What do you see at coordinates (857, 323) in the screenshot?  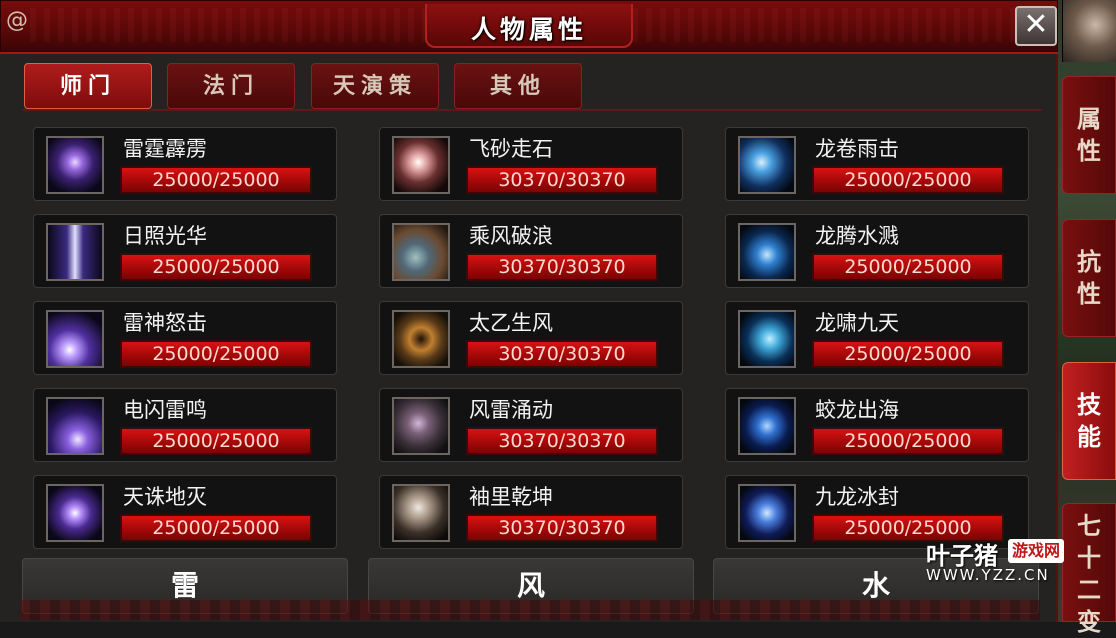 I see `skill-name: 龙啸九天` at bounding box center [857, 323].